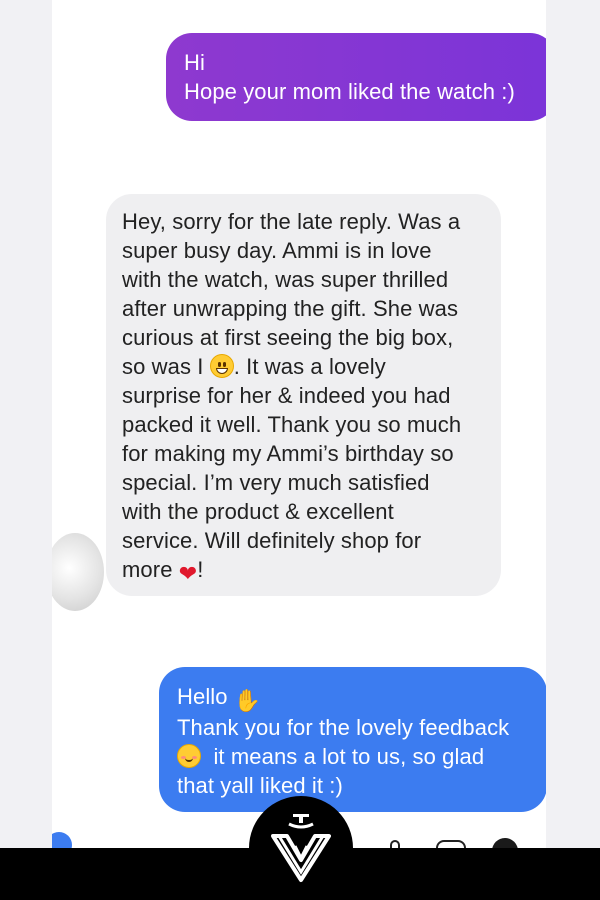 This screenshot has width=600, height=900. Describe the element at coordinates (189, 756) in the screenshot. I see `smiling-face-icon` at that location.